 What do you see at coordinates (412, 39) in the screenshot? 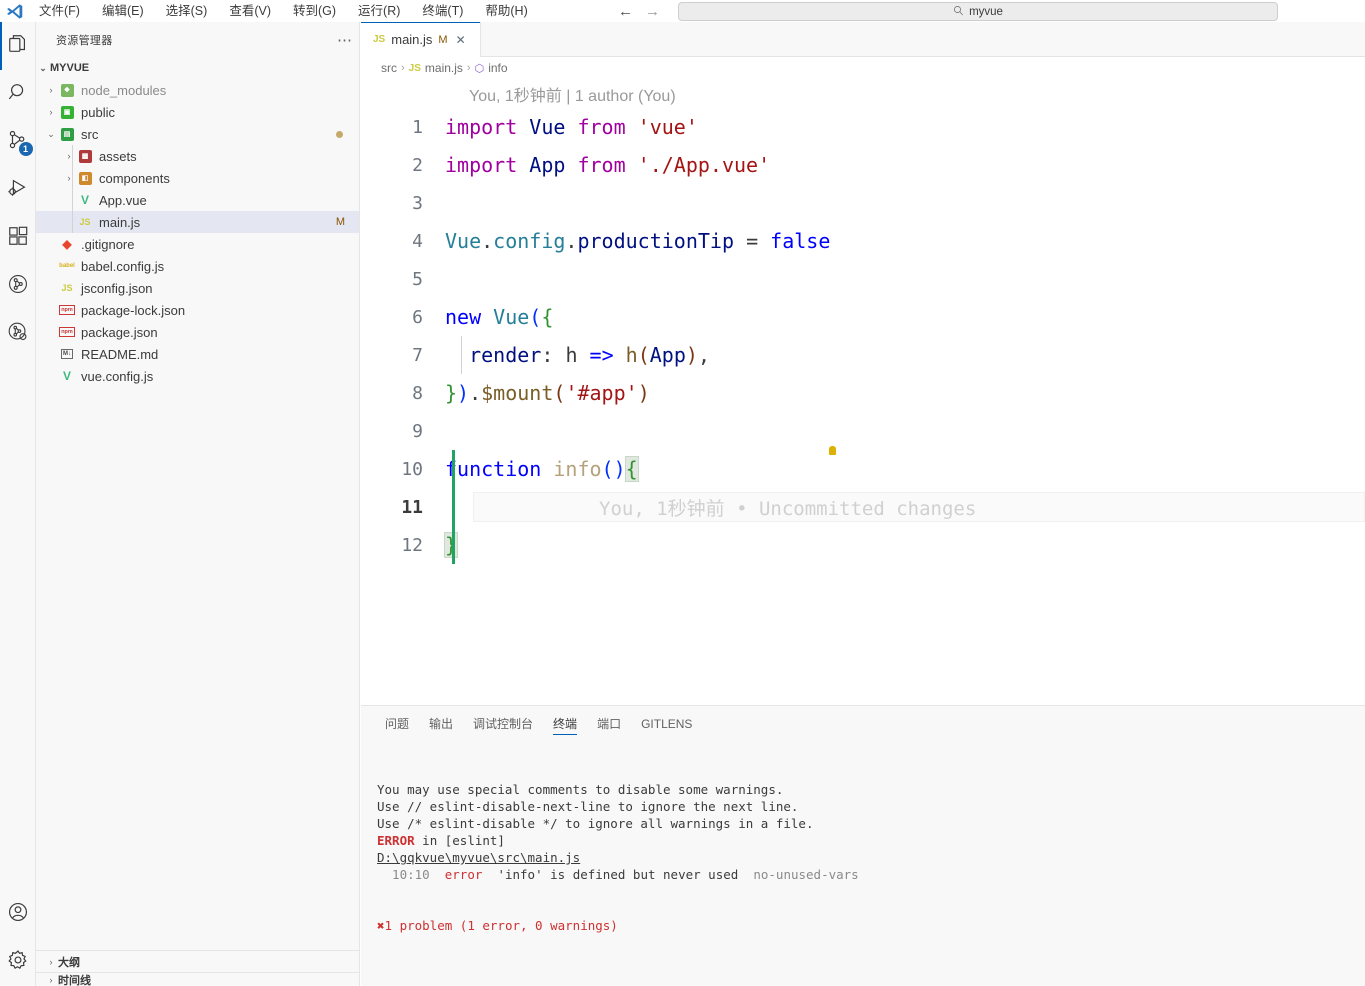
I see `tab-label: main.js` at bounding box center [412, 39].